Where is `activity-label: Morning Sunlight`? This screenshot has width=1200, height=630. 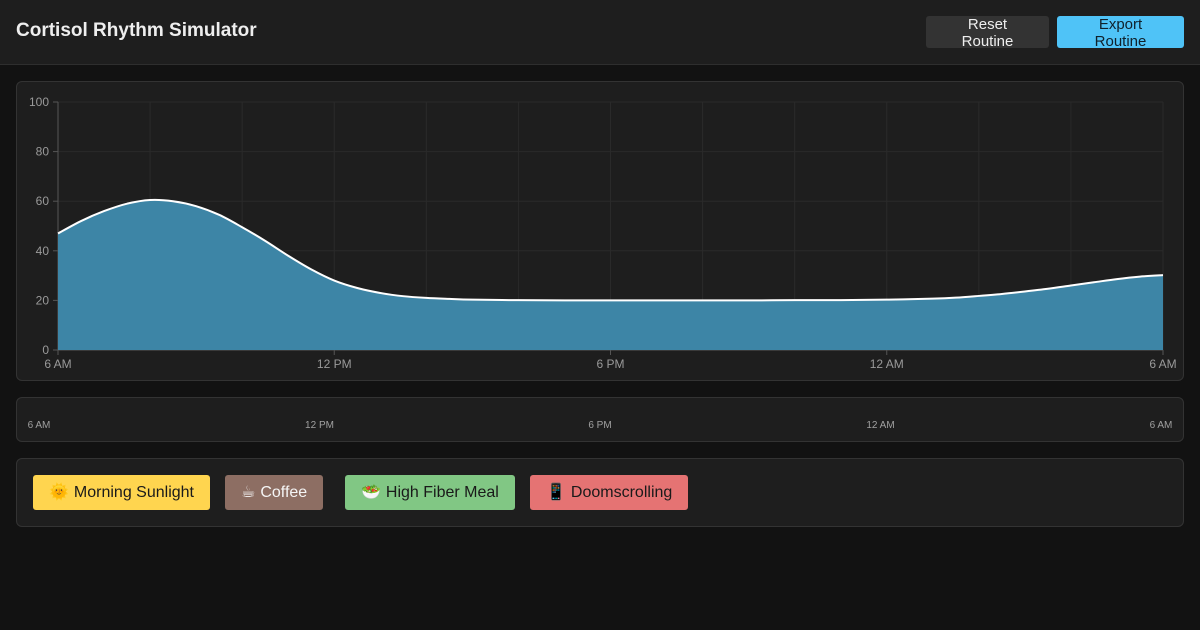
activity-label: Morning Sunlight is located at coordinates (133, 492).